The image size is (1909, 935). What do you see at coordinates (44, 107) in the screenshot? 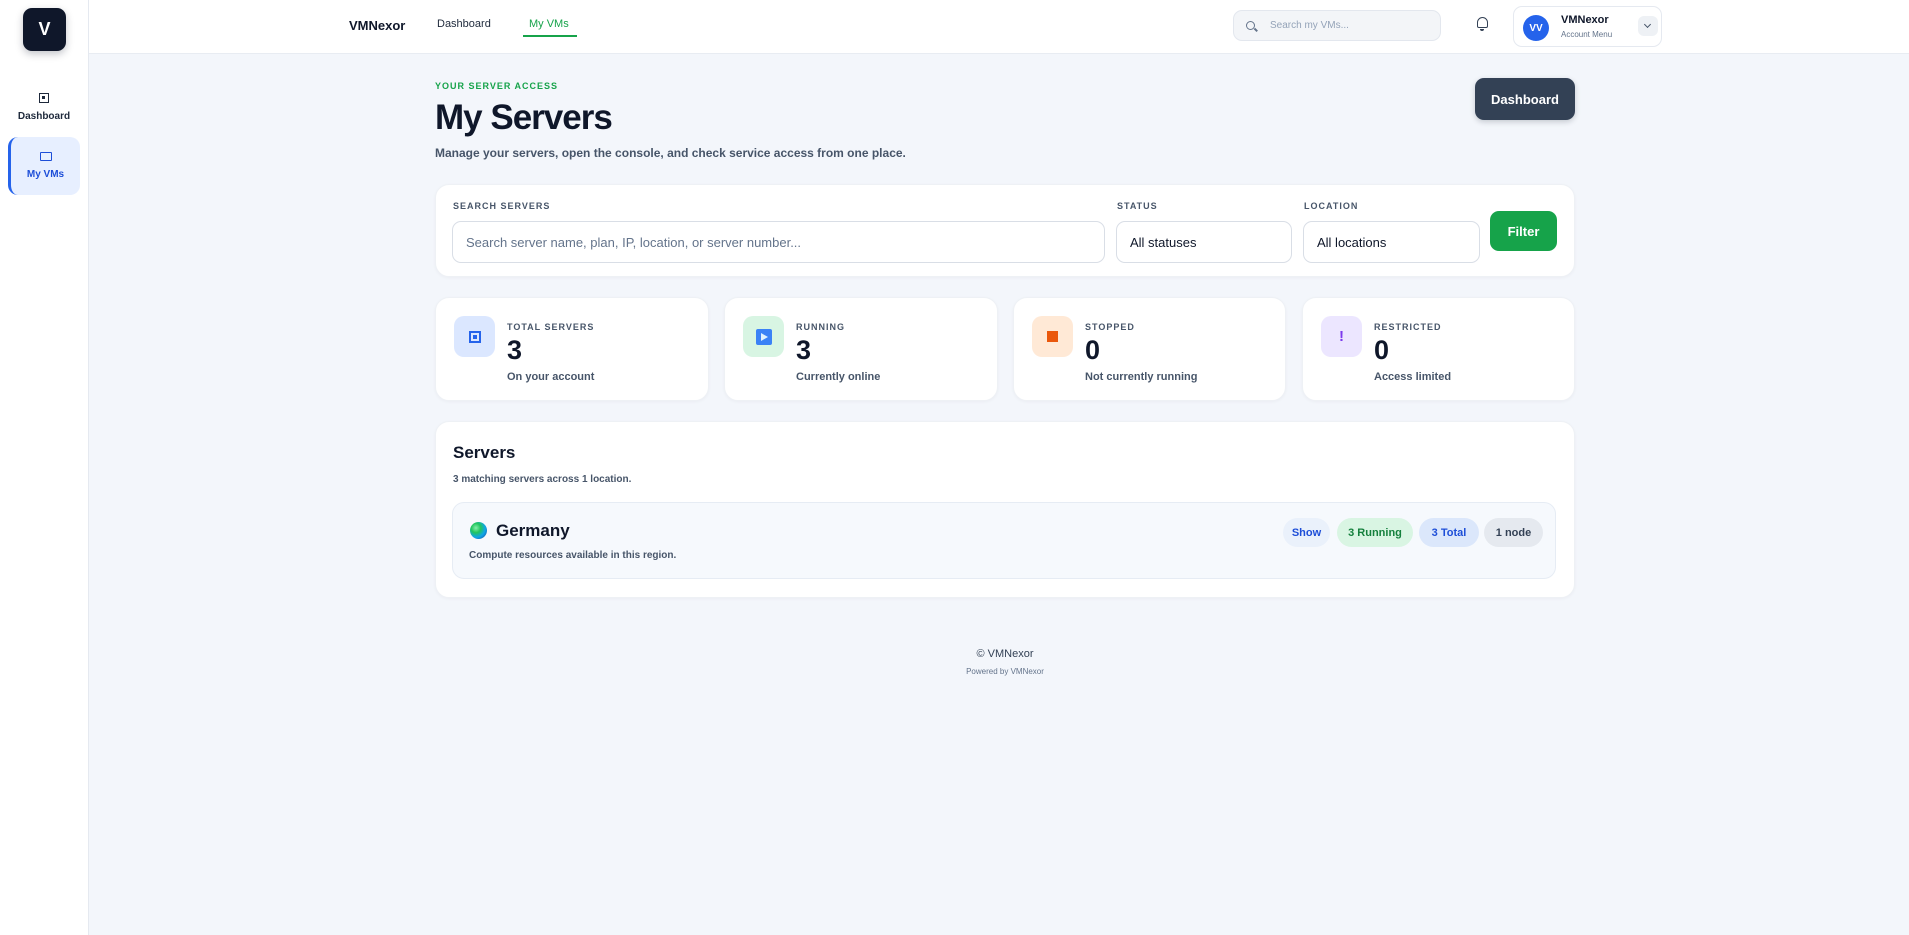
I see `sidebar-item-dashboard: Dashboard` at bounding box center [44, 107].